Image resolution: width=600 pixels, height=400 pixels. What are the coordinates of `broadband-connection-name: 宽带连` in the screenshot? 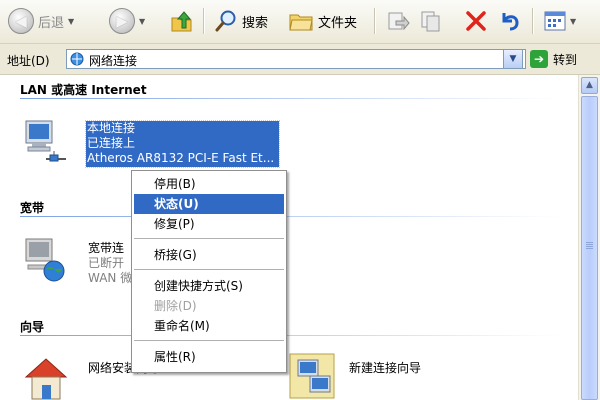 It's located at (106, 248).